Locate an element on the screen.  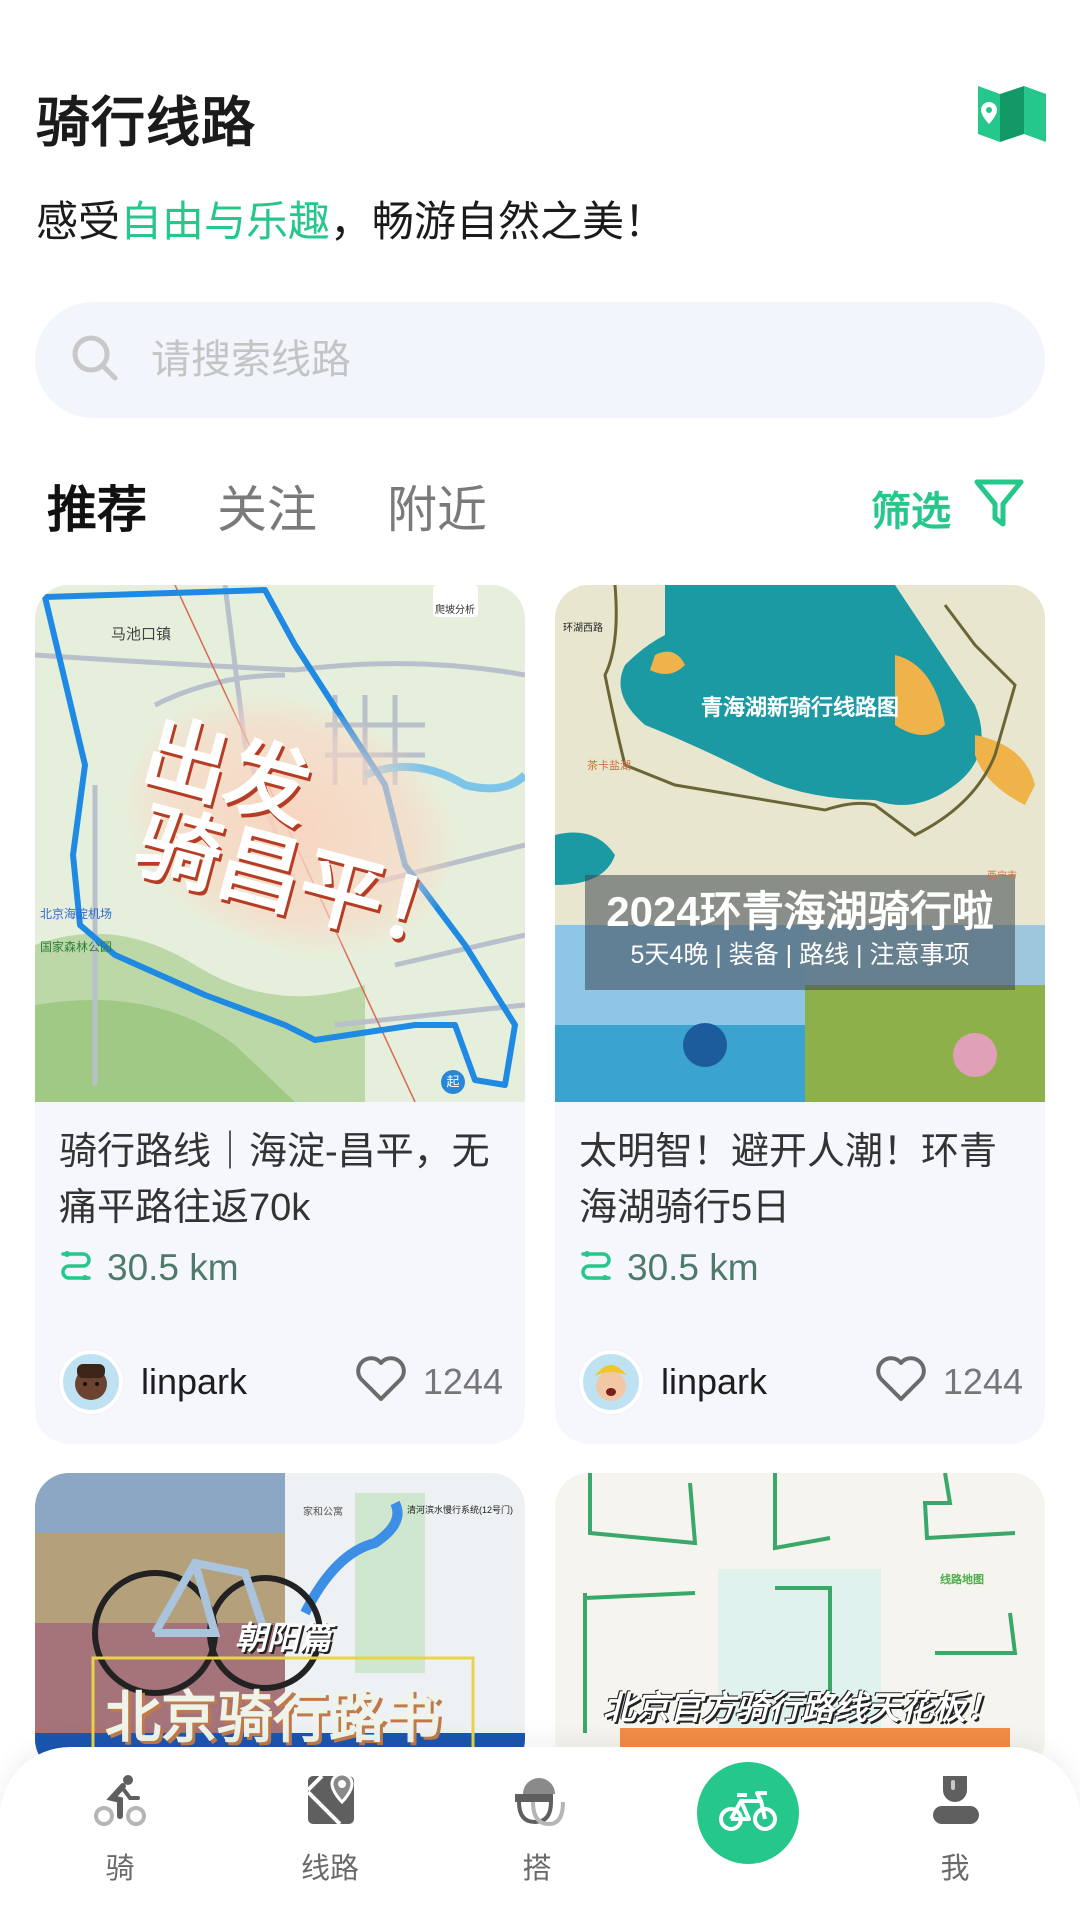
map-label: 北京海淀机场 is located at coordinates (76, 914).